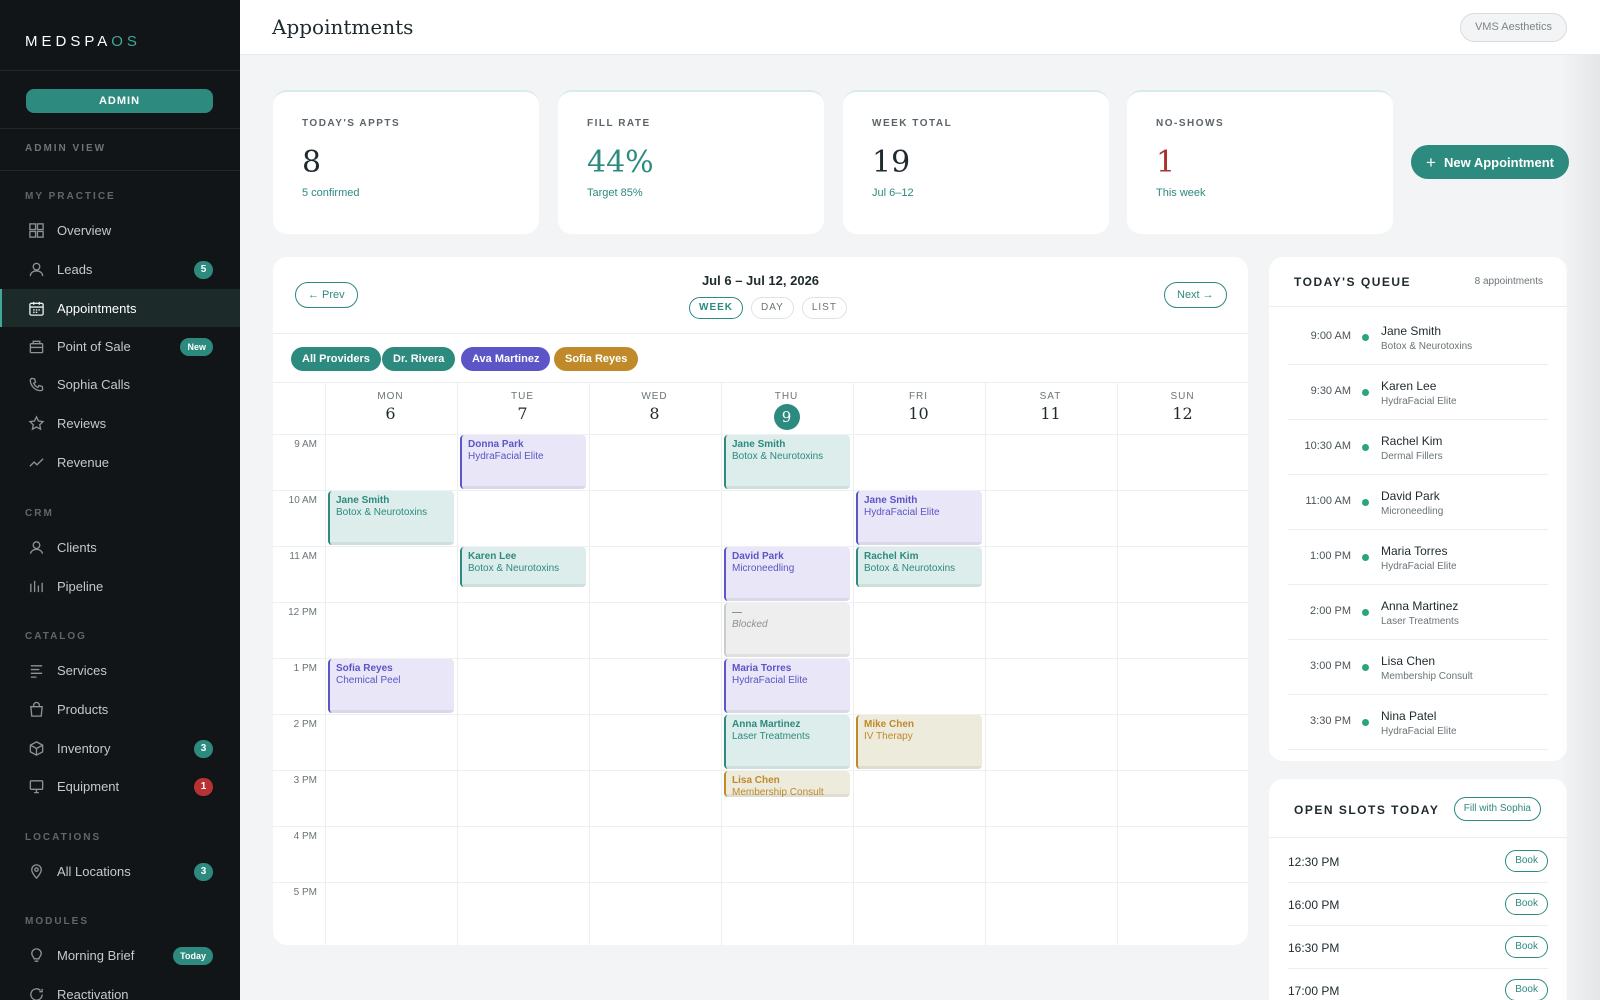 This screenshot has width=1600, height=1000. I want to click on provider-filter-ava-martinez: Ava Martinez, so click(506, 359).